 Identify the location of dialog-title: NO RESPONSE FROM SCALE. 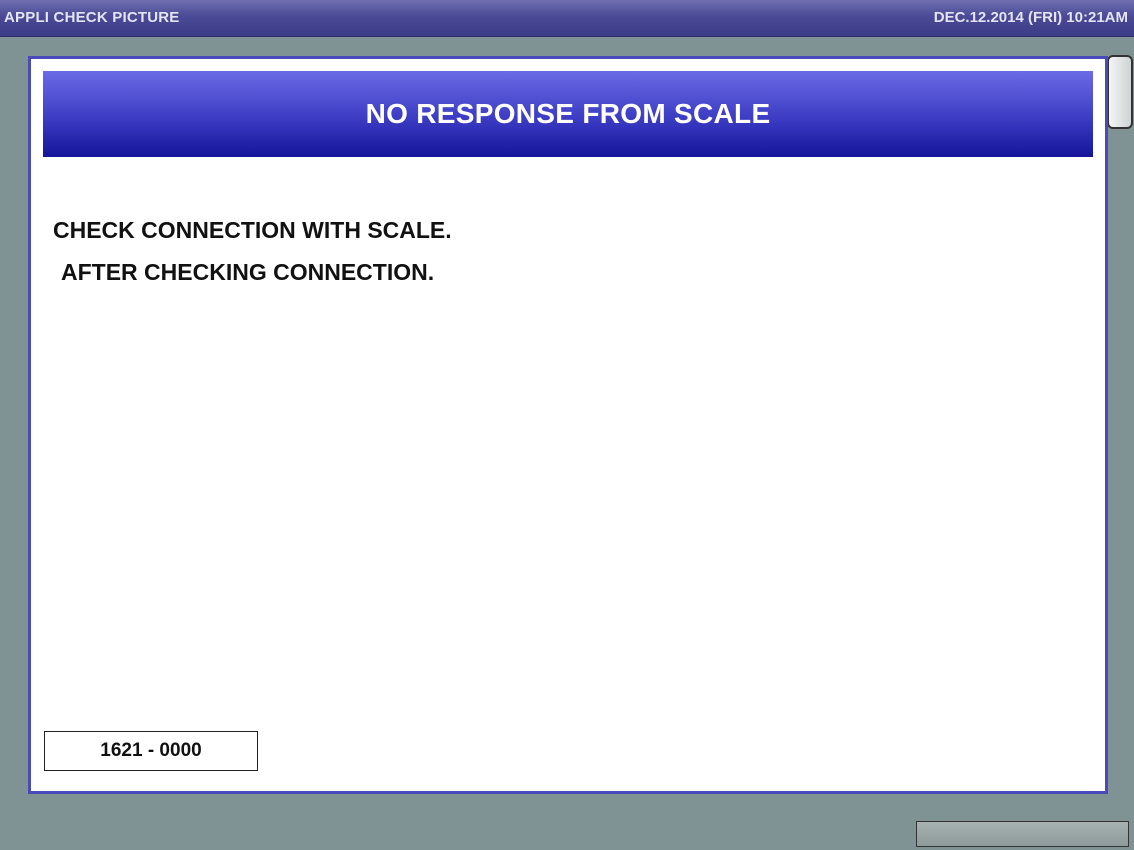
(568, 113).